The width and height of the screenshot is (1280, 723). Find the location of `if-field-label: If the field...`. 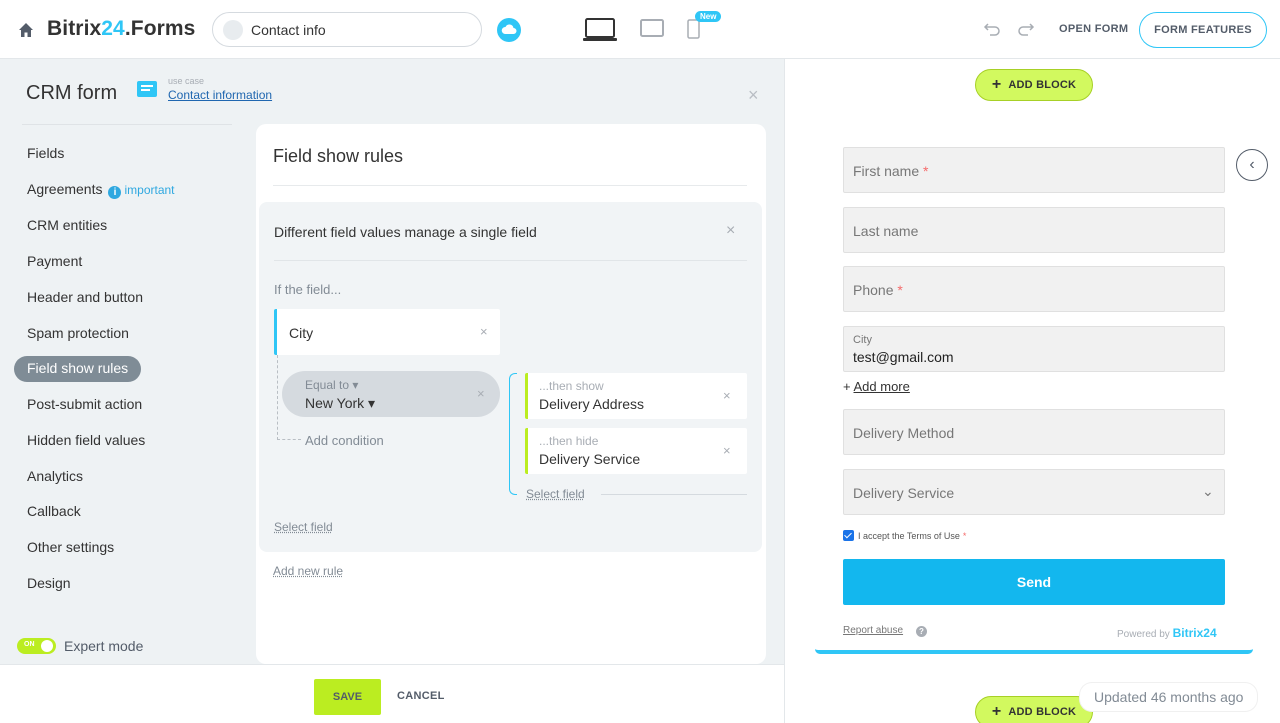

if-field-label: If the field... is located at coordinates (307, 289).